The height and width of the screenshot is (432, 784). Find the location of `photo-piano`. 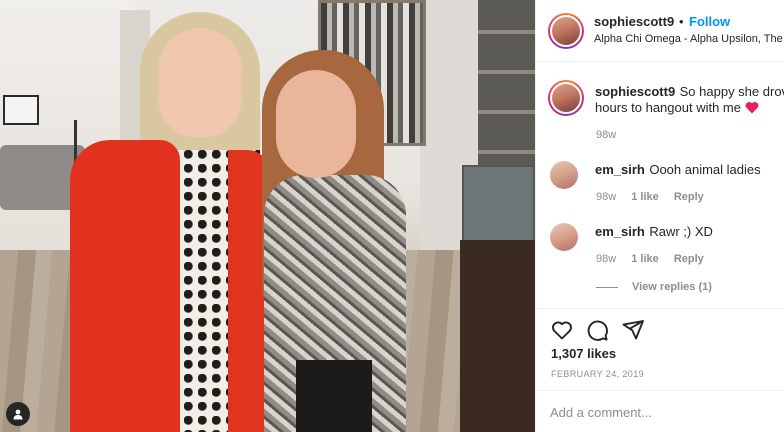

photo-piano is located at coordinates (497, 336).